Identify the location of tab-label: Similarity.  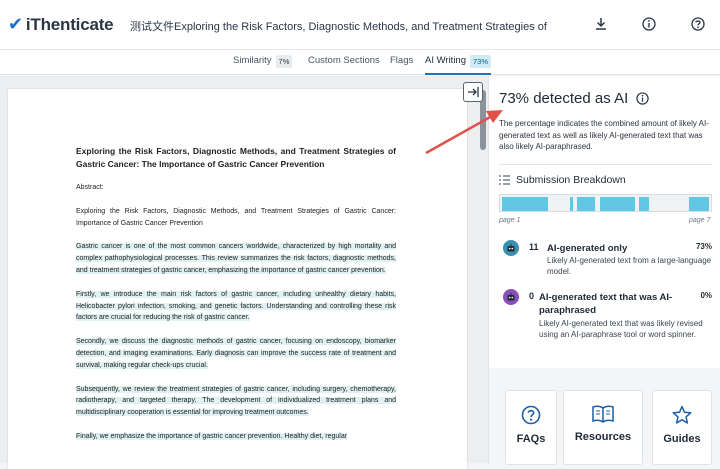
(252, 60).